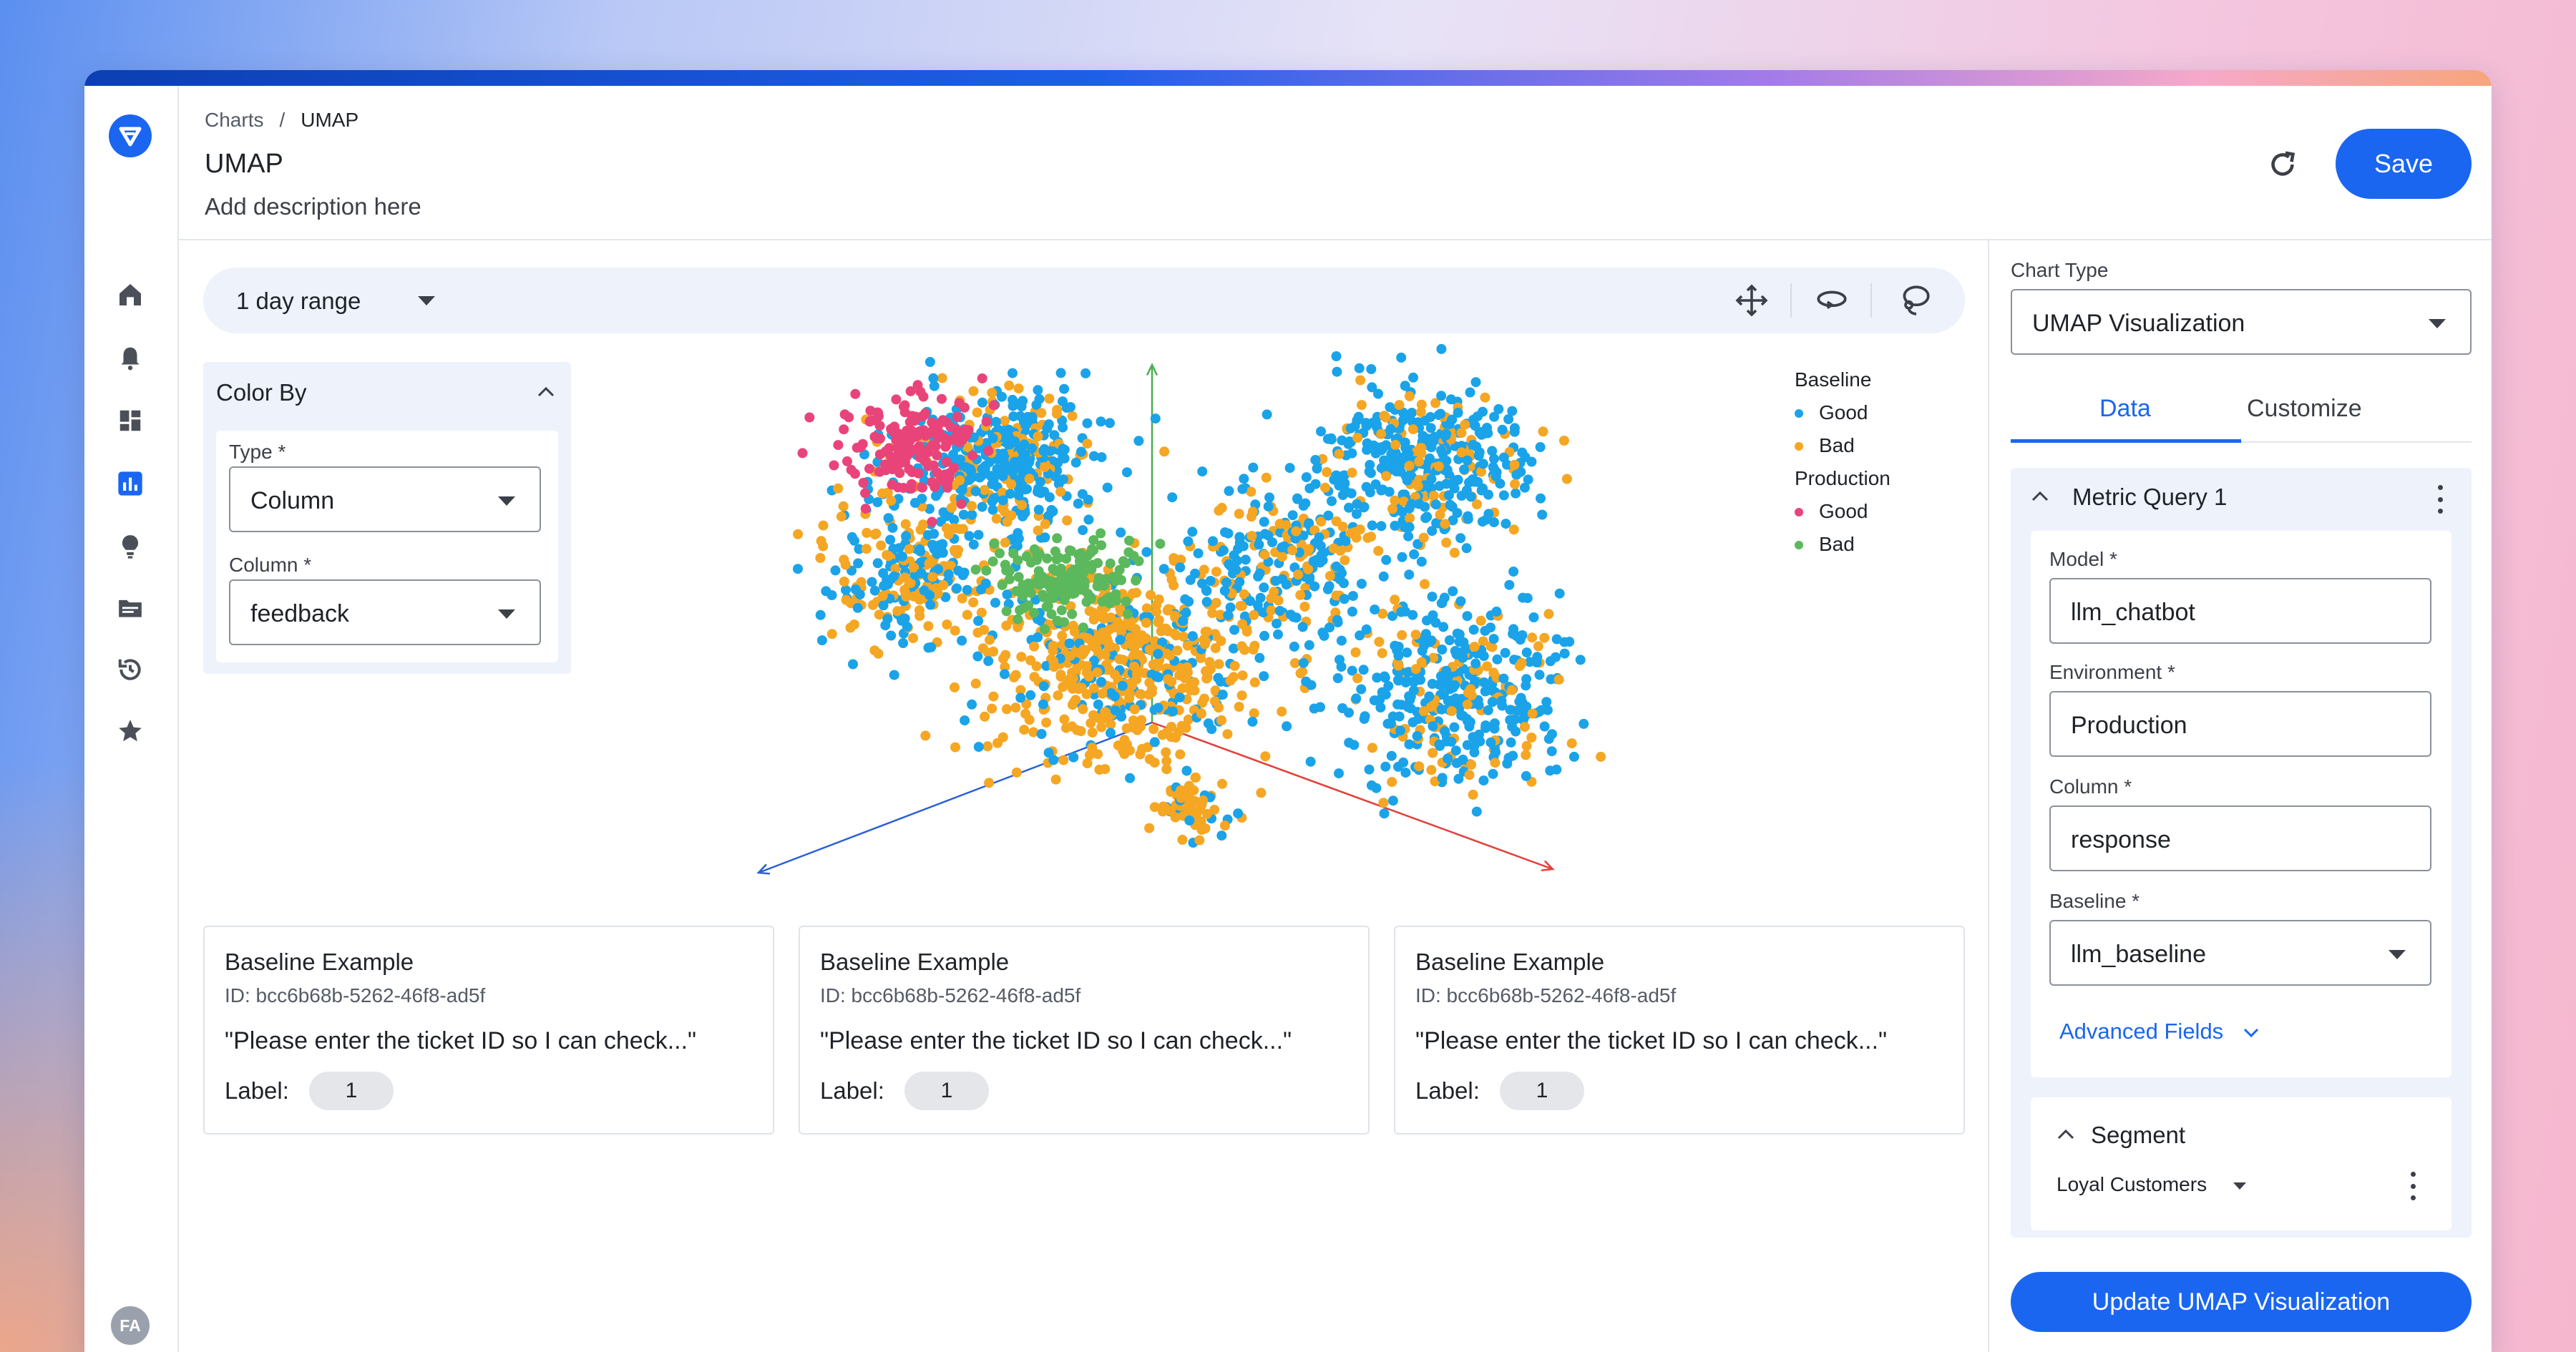 Image resolution: width=2576 pixels, height=1352 pixels. What do you see at coordinates (2283, 165) in the screenshot?
I see `refresh-icon` at bounding box center [2283, 165].